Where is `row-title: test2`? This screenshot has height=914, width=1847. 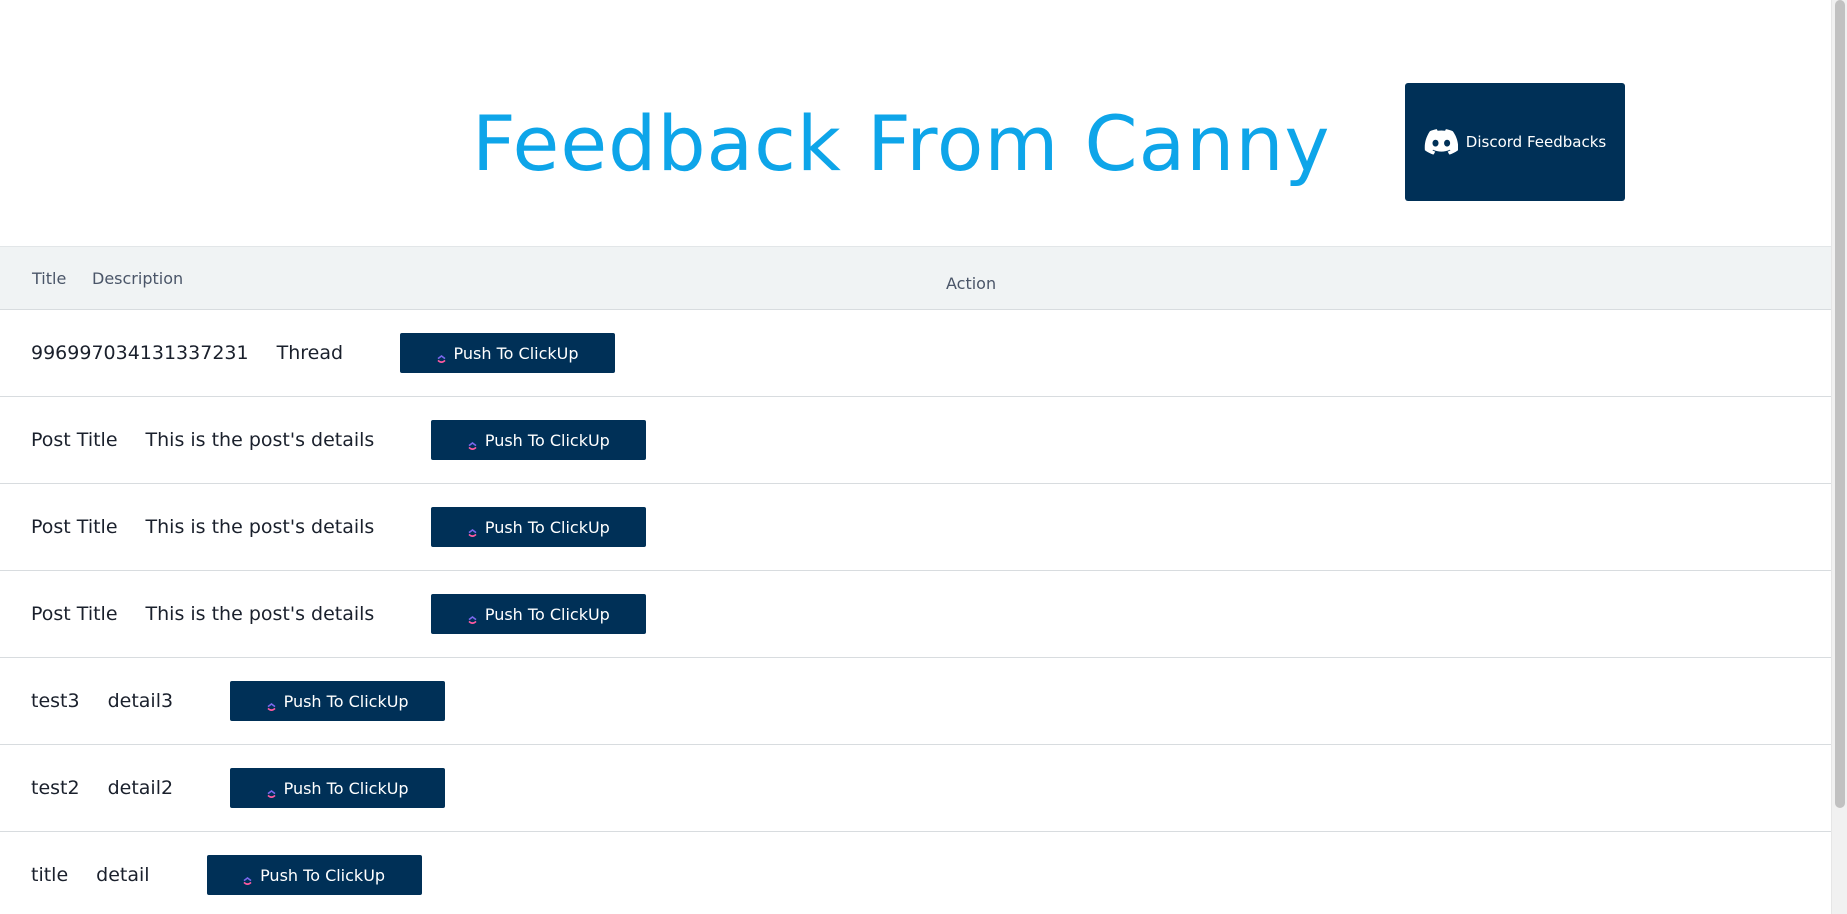 row-title: test2 is located at coordinates (55, 788).